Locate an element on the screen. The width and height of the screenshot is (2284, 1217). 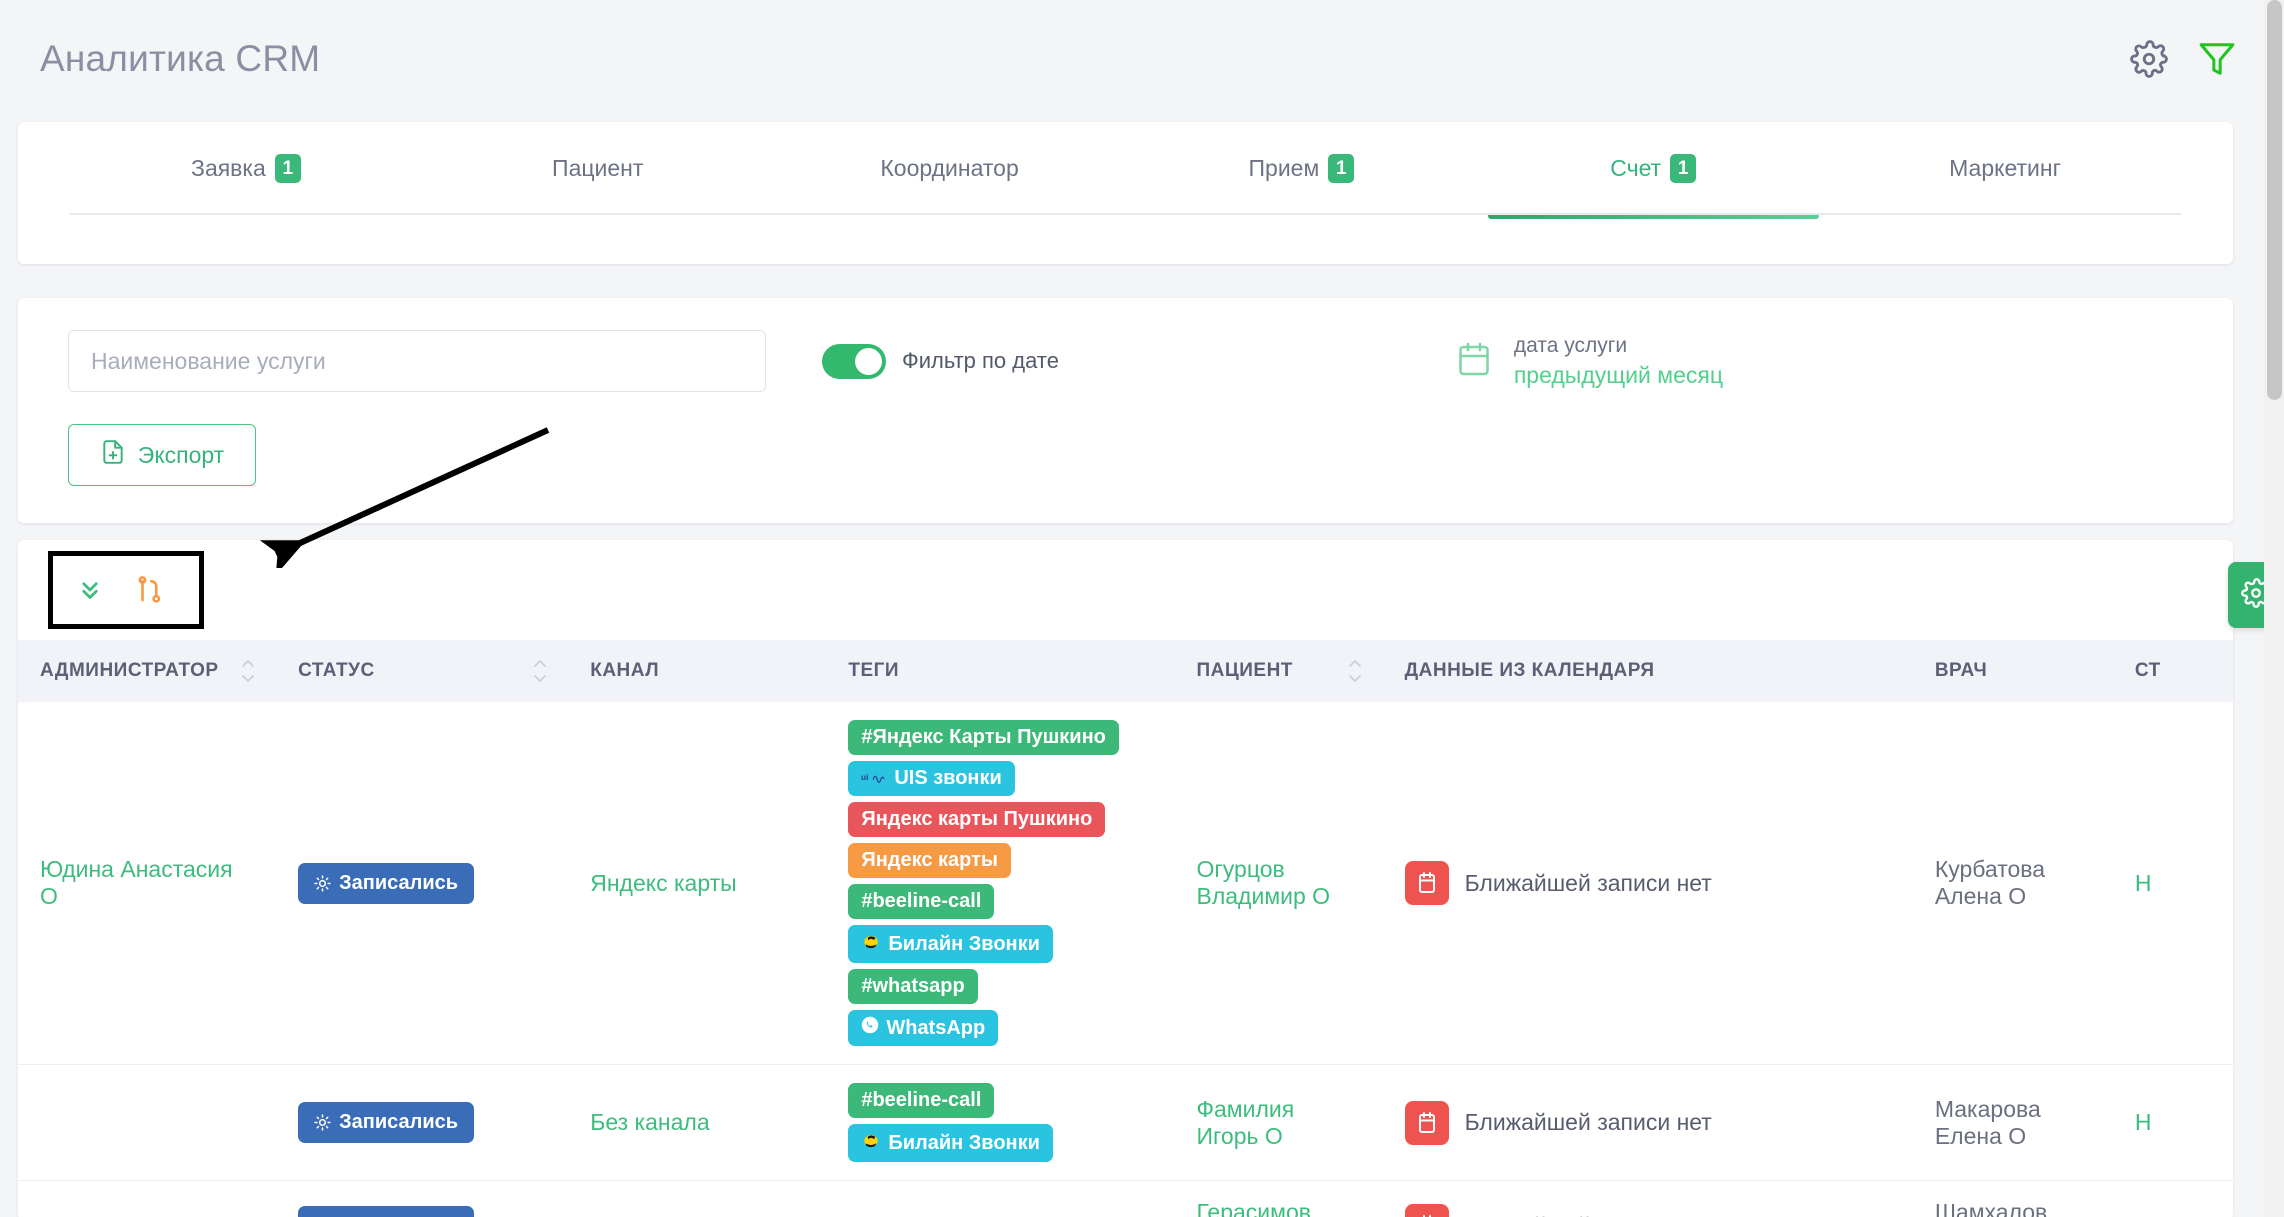
patient-name: Герасимов Евгений О is located at coordinates (1254, 1208).